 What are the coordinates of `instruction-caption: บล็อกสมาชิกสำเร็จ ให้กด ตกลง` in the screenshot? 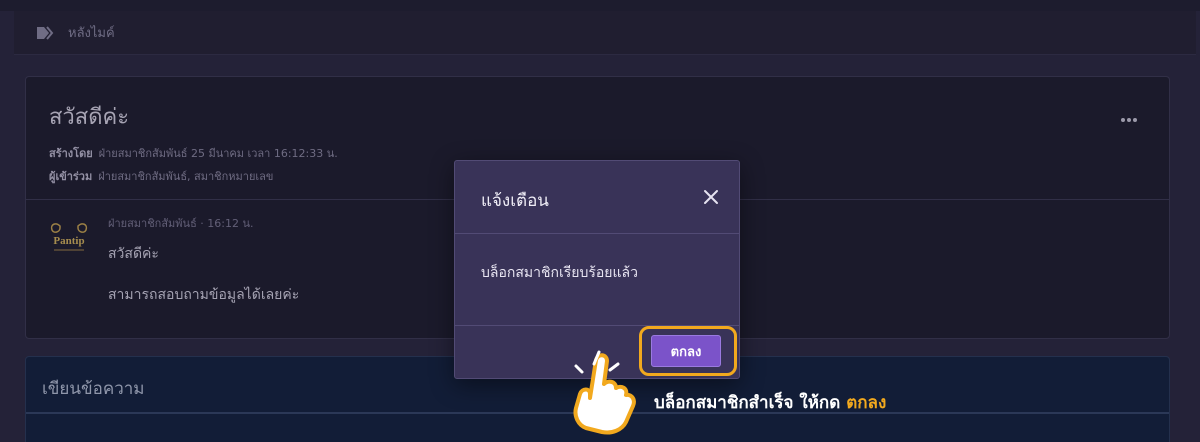 It's located at (770, 402).